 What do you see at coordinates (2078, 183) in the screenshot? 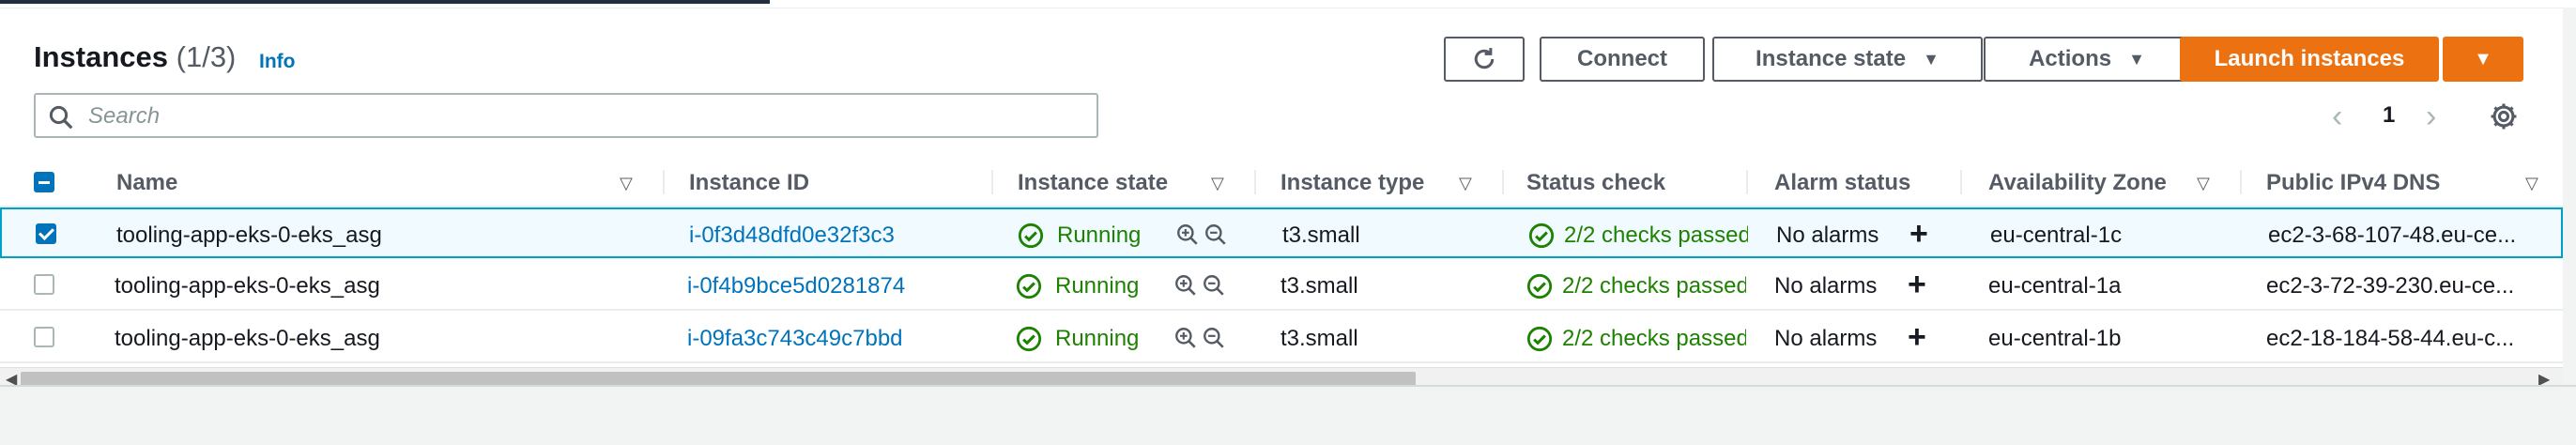
I see `column-header-availability-zone: Availability Zone` at bounding box center [2078, 183].